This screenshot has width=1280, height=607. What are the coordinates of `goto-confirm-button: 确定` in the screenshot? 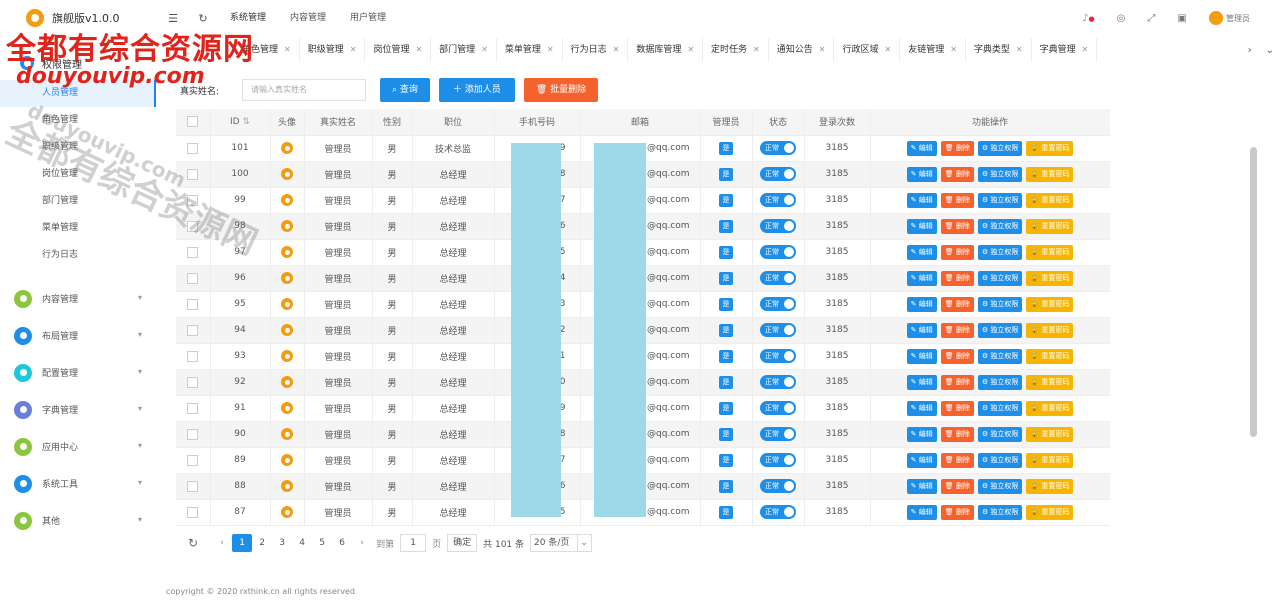 It's located at (462, 543).